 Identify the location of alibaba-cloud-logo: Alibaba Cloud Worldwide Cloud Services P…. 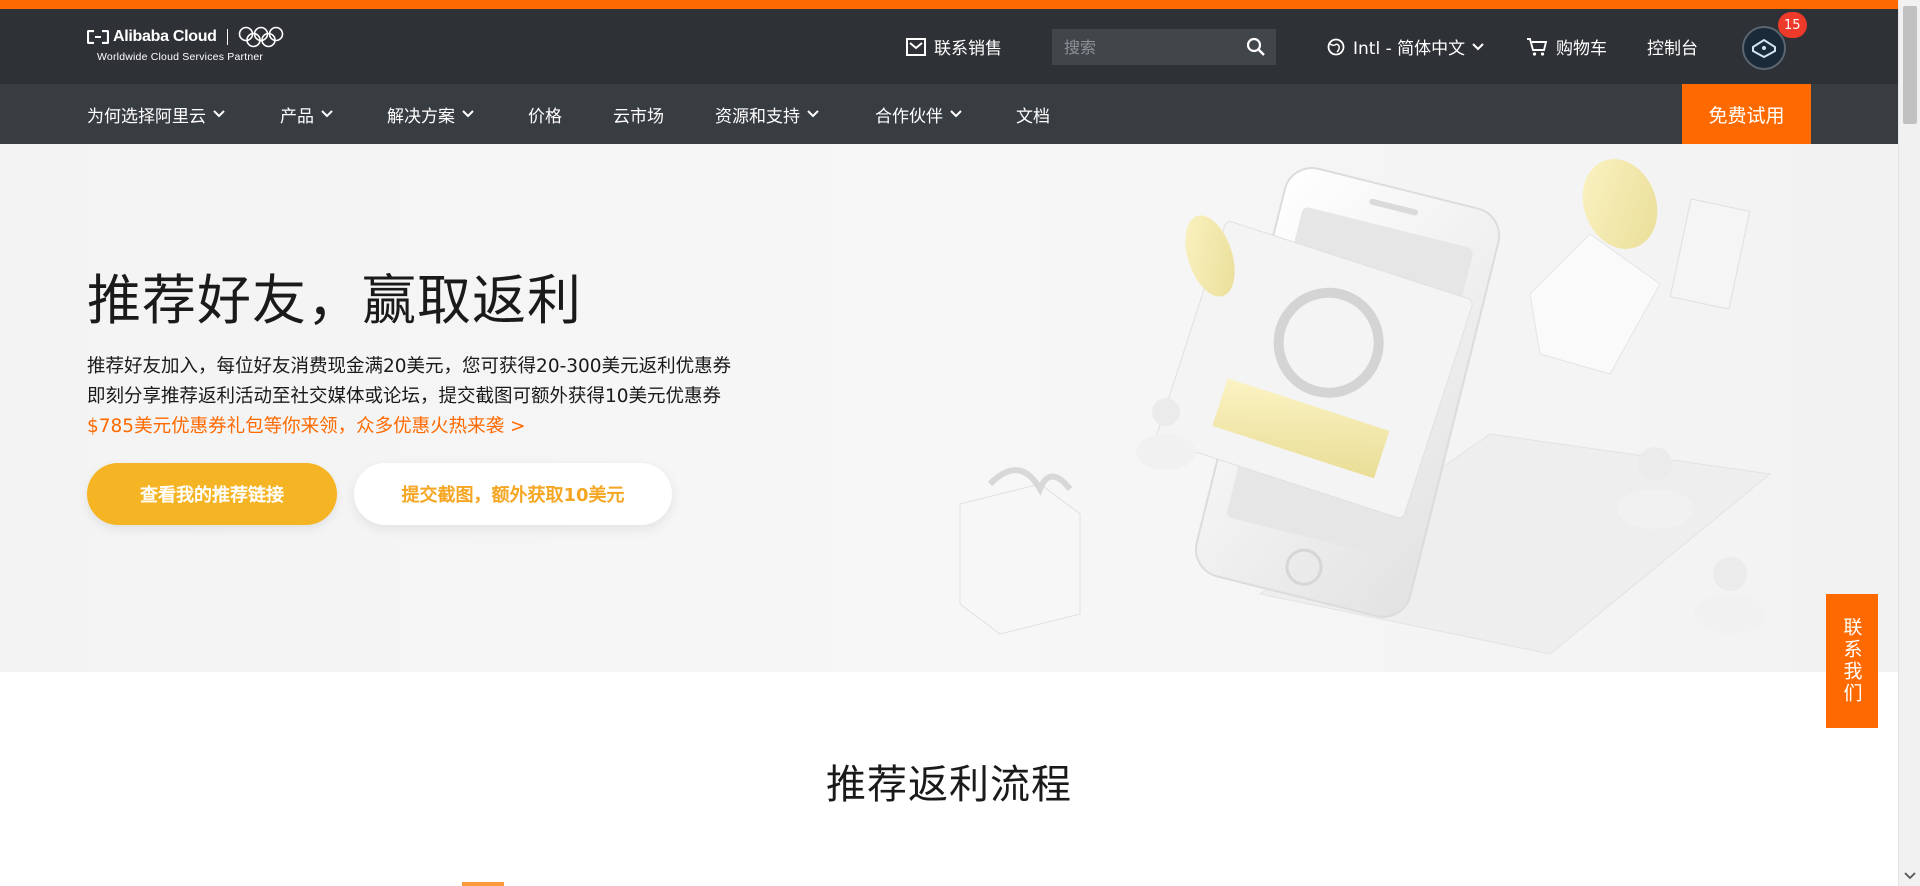
(185, 44).